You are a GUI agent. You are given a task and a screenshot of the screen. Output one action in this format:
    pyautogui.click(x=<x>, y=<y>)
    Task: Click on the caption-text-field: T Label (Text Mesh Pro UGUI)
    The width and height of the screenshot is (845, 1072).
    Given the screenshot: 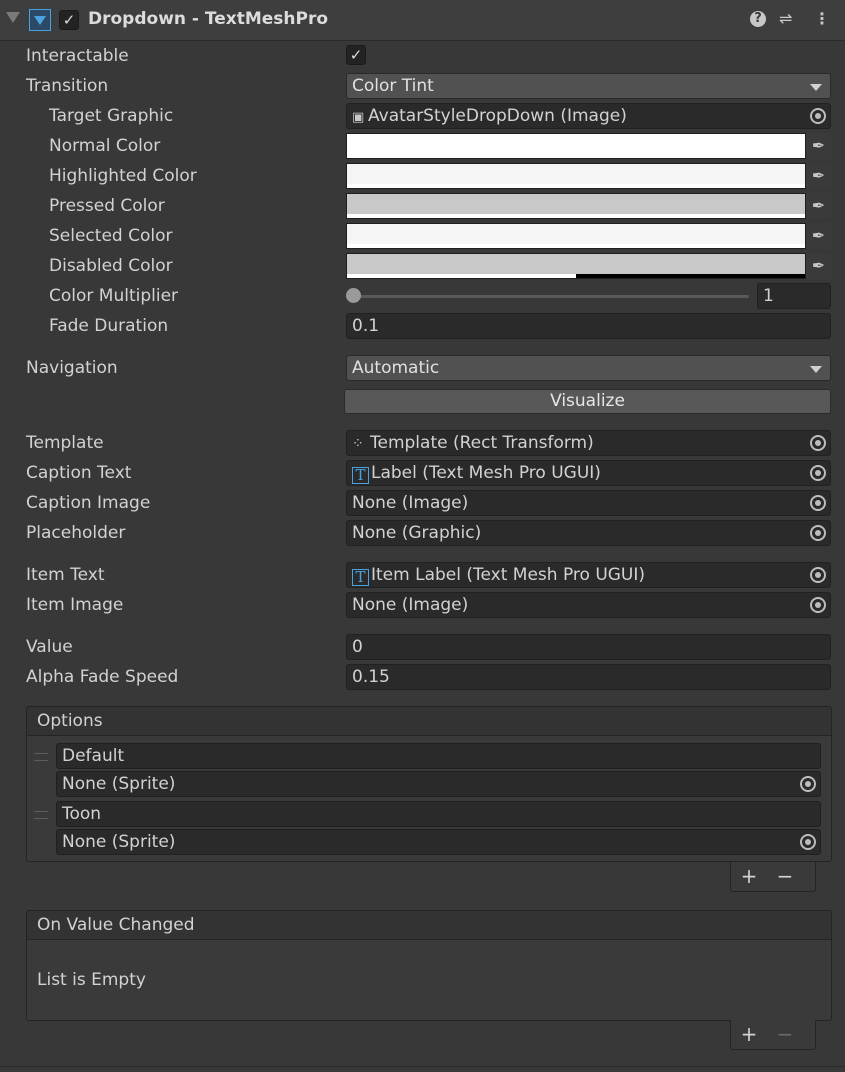 What is the action you would take?
    pyautogui.click(x=588, y=473)
    